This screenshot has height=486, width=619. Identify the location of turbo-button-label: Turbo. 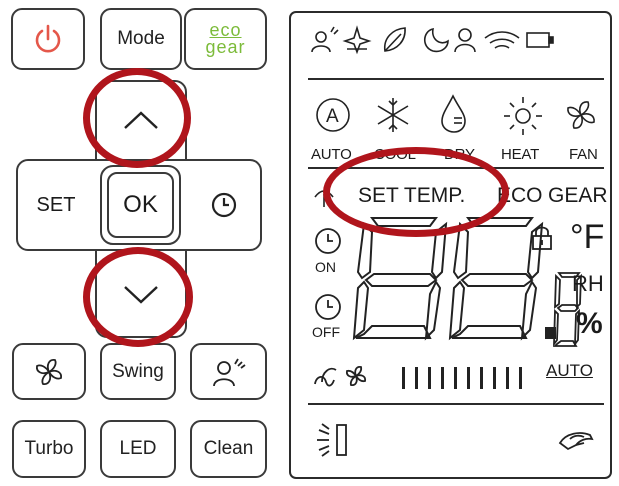
(49, 448).